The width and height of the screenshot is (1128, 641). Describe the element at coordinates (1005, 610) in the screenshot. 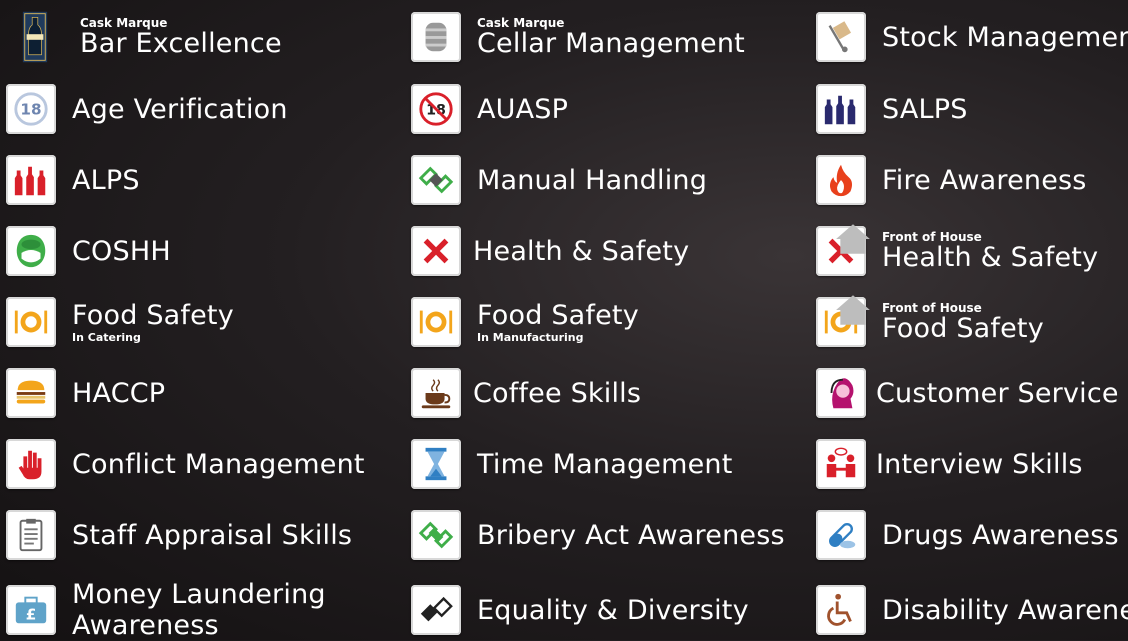

I see `course-title: Disability Awareness` at that location.